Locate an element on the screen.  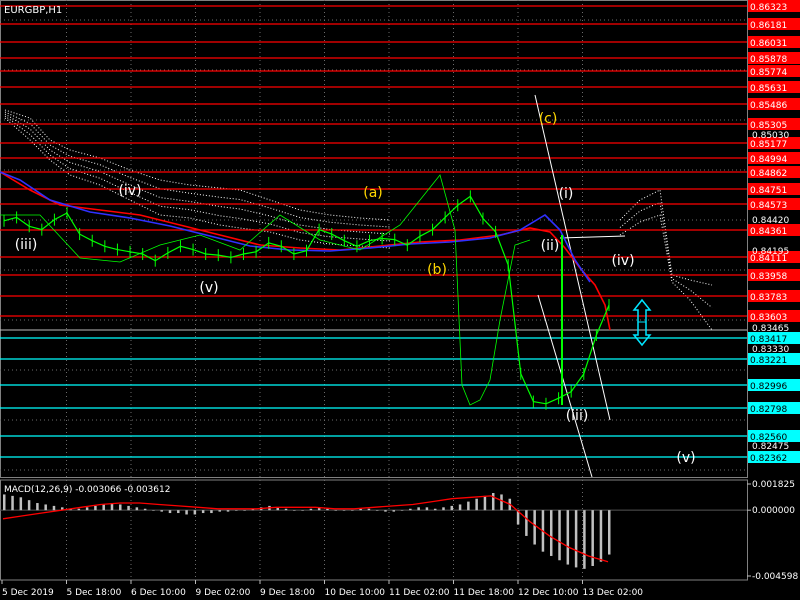
wave-line is located at coordinates (592, 237).